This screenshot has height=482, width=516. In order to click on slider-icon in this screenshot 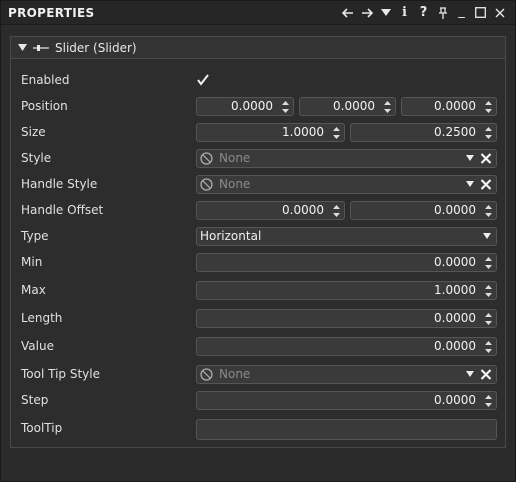, I will do `click(41, 47)`.